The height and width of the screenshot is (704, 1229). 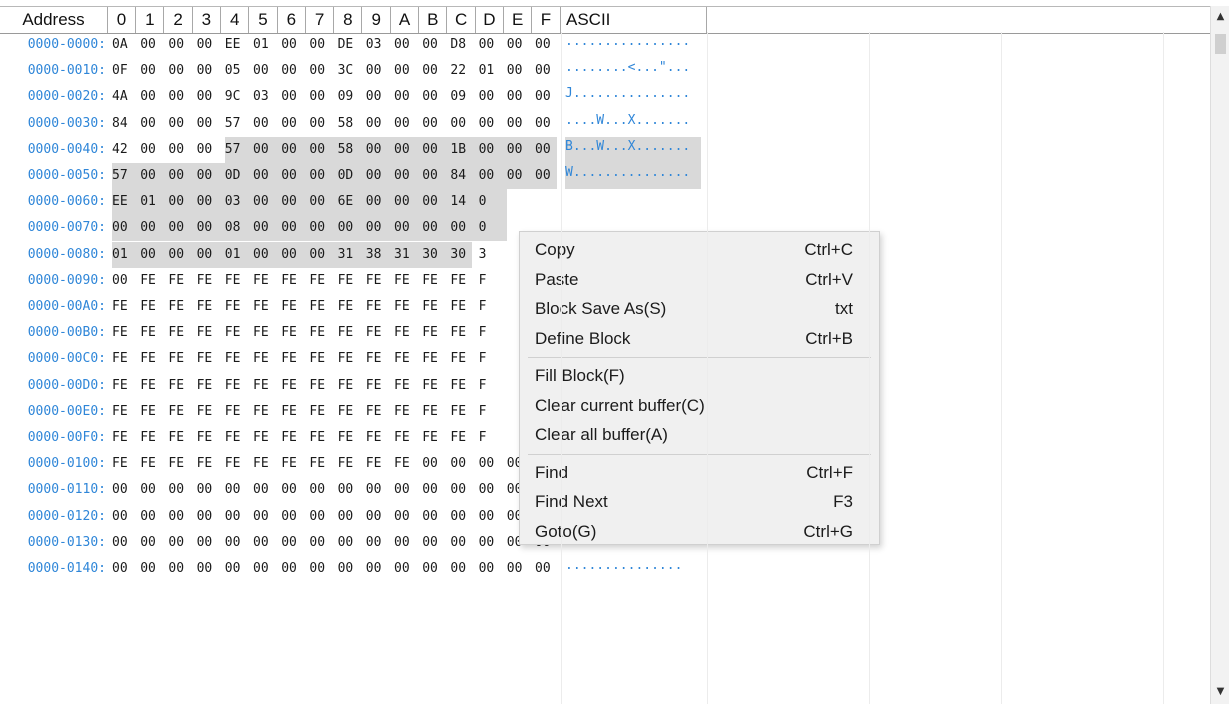 What do you see at coordinates (126, 176) in the screenshot?
I see `hex-byte: 57` at bounding box center [126, 176].